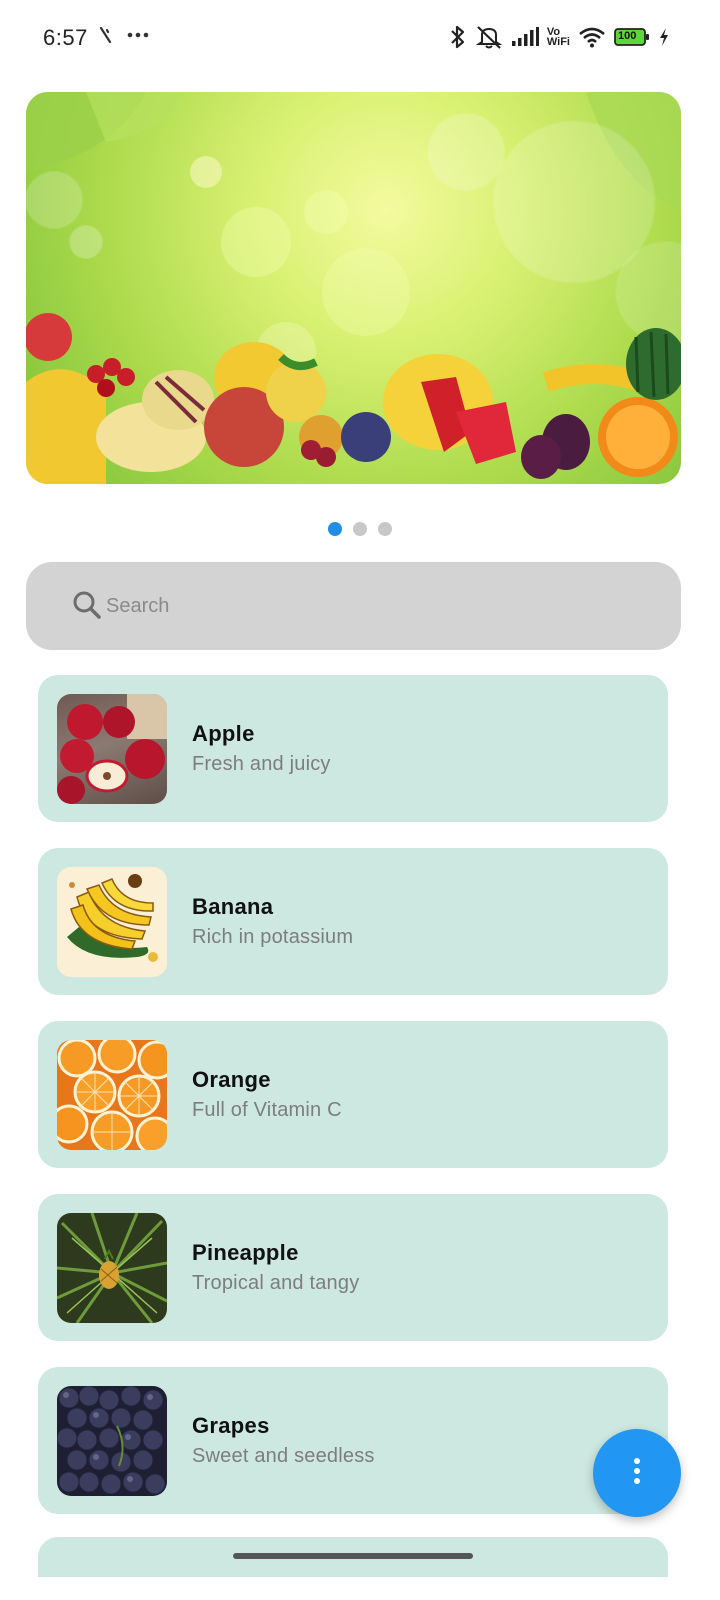 The width and height of the screenshot is (720, 1600). Describe the element at coordinates (267, 1110) in the screenshot. I see `fruit-description: Full of Vitamin C` at that location.